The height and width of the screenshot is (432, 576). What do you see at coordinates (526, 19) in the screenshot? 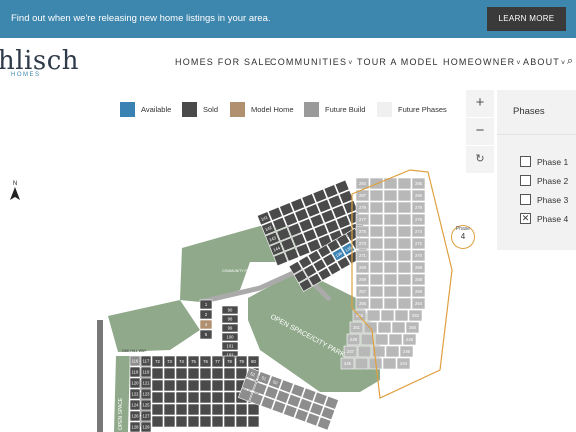
I see `learn-more-button: LEARN MORE` at bounding box center [526, 19].